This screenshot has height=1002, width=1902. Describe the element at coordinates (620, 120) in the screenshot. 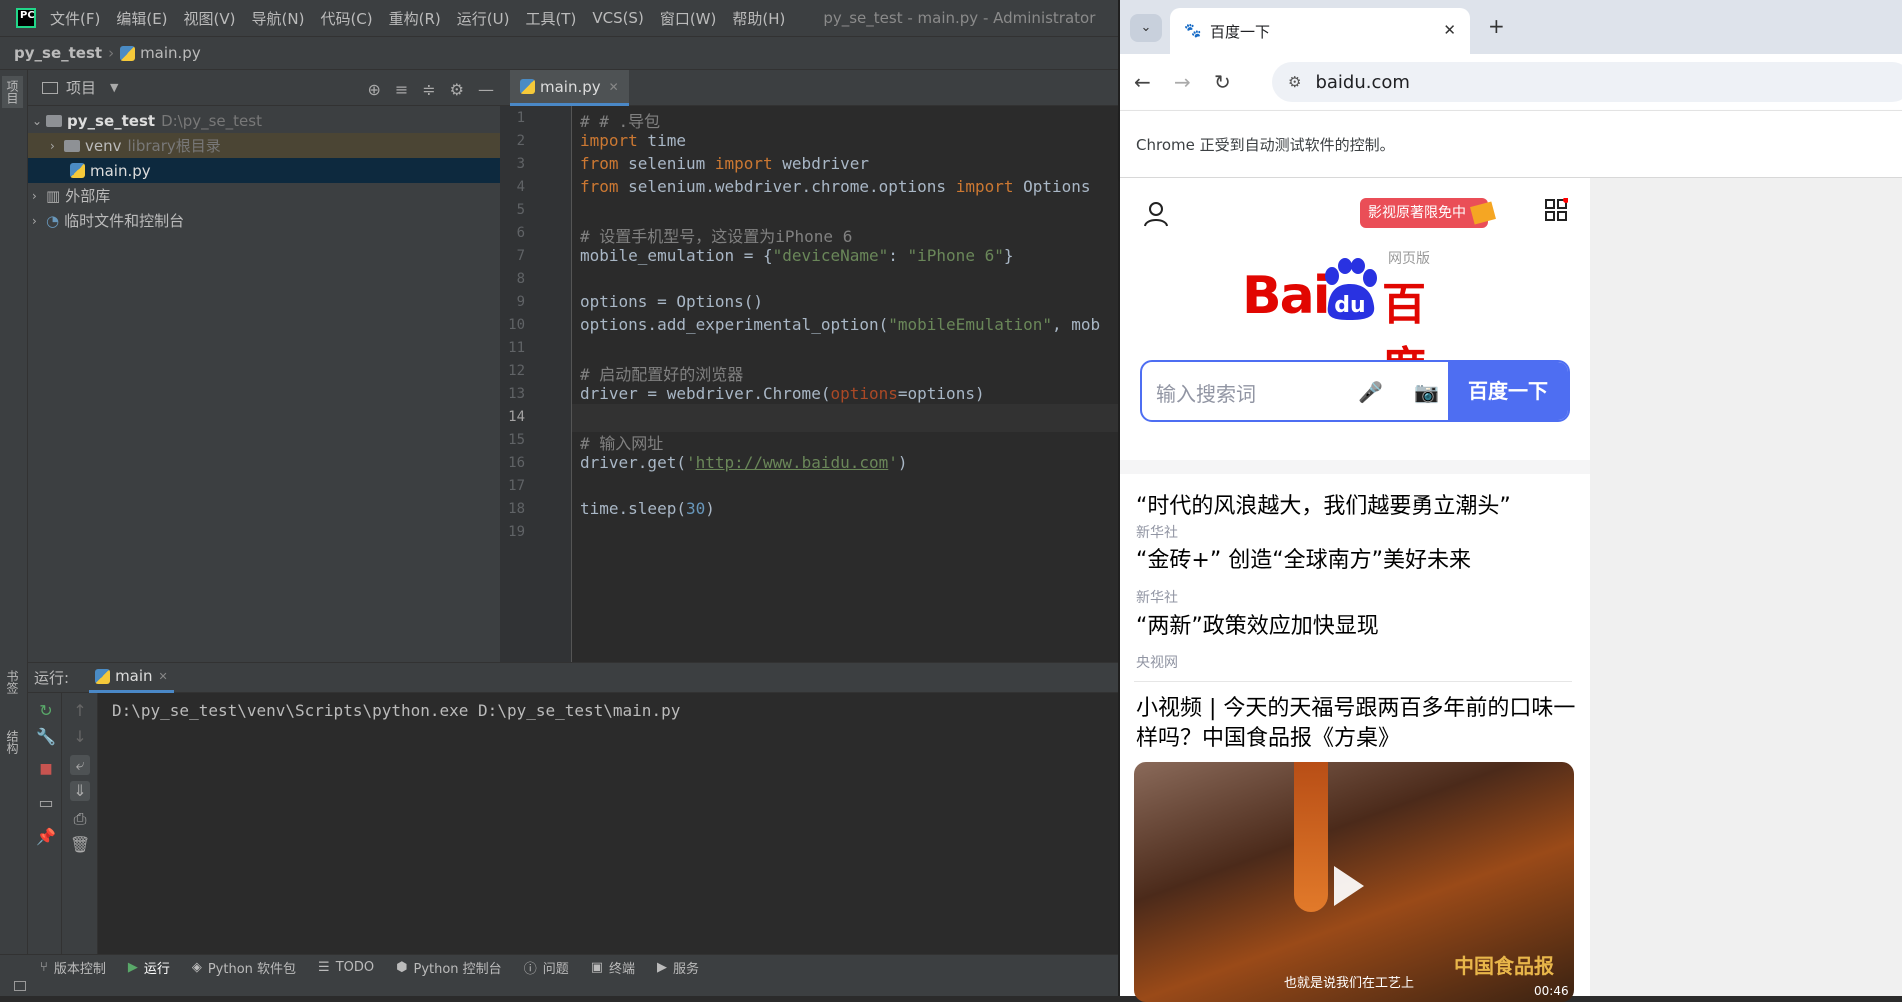

I see `code-line-1: # # .导包` at that location.